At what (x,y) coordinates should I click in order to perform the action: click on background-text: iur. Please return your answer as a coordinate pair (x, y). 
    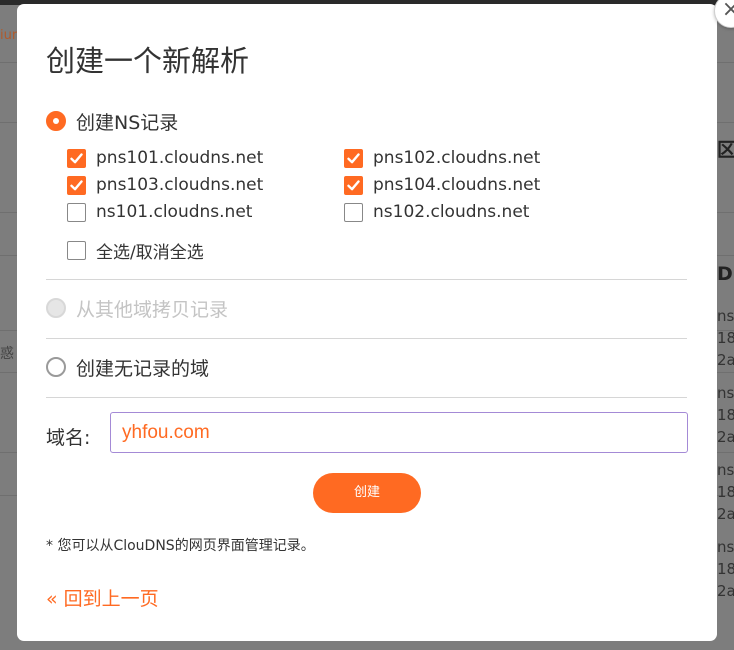
    Looking at the image, I should click on (9, 35).